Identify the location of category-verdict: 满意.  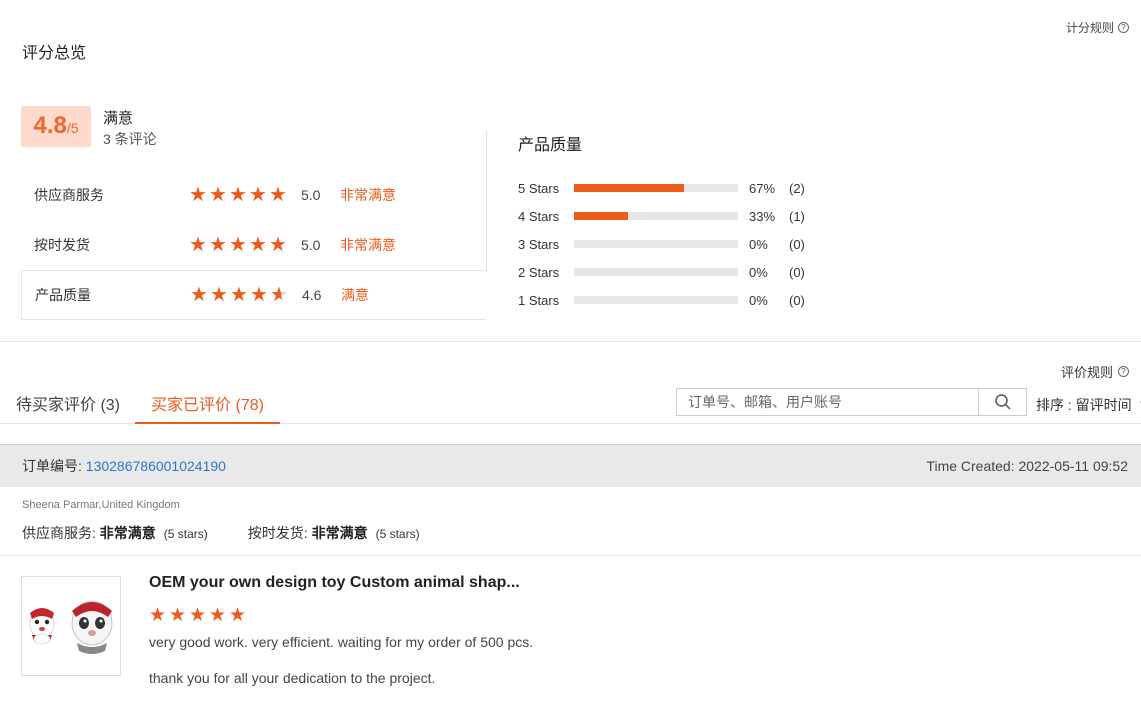
(355, 295).